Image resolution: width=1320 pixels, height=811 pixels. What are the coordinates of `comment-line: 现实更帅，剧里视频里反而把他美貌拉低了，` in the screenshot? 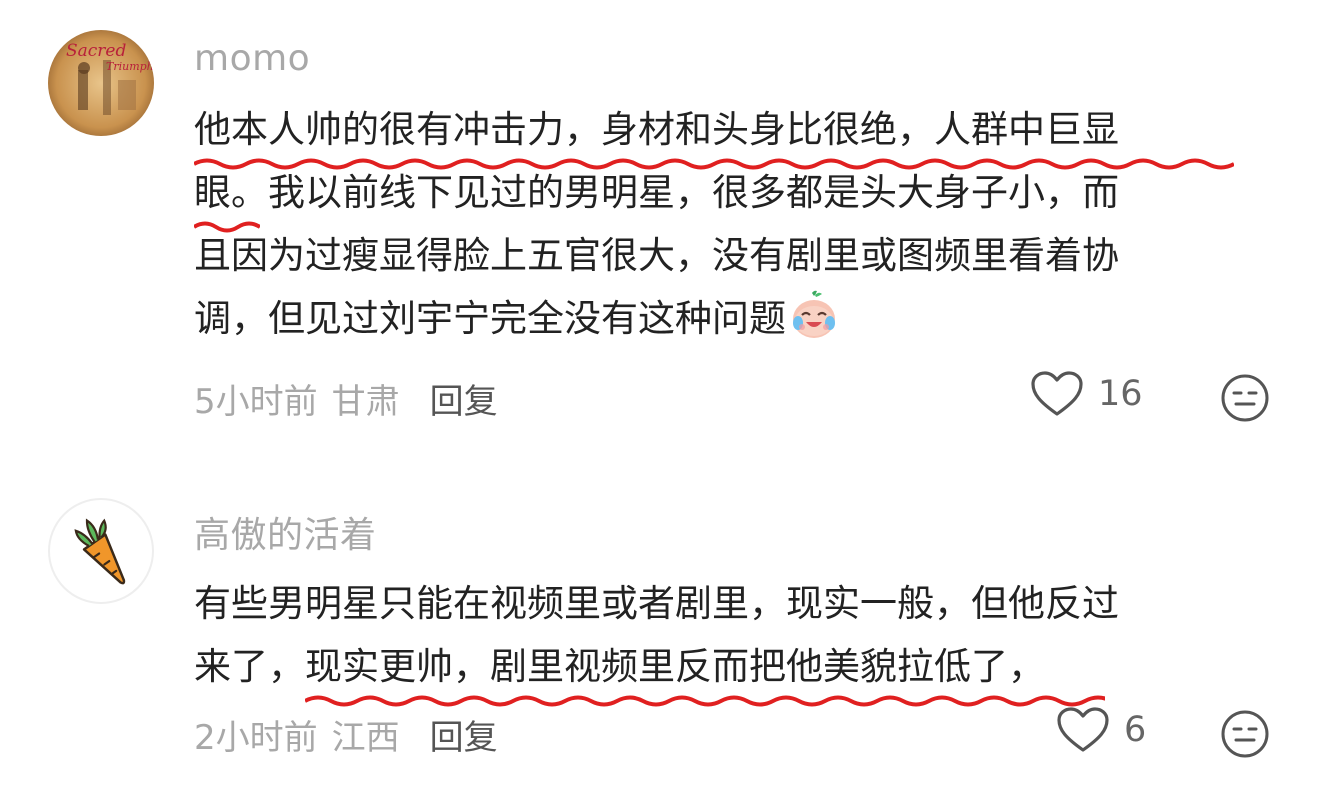 It's located at (675, 666).